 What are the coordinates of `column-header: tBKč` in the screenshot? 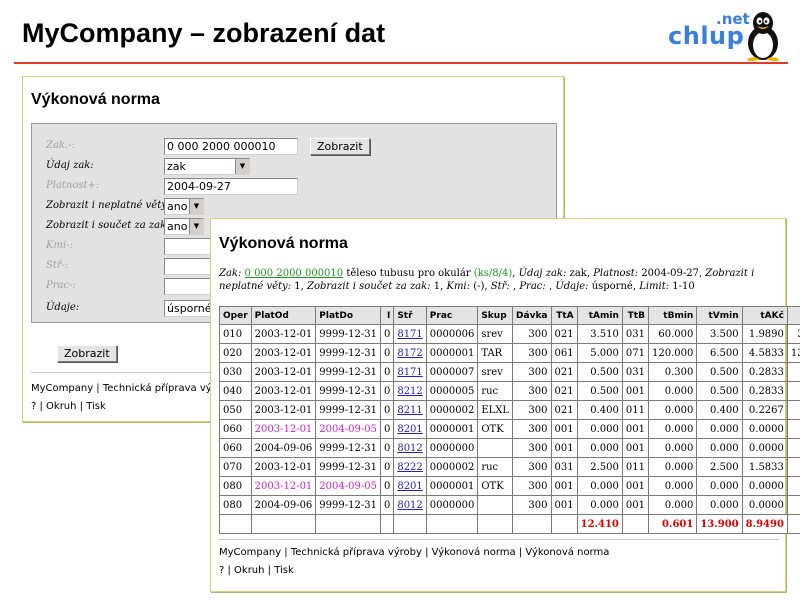 It's located at (793, 315).